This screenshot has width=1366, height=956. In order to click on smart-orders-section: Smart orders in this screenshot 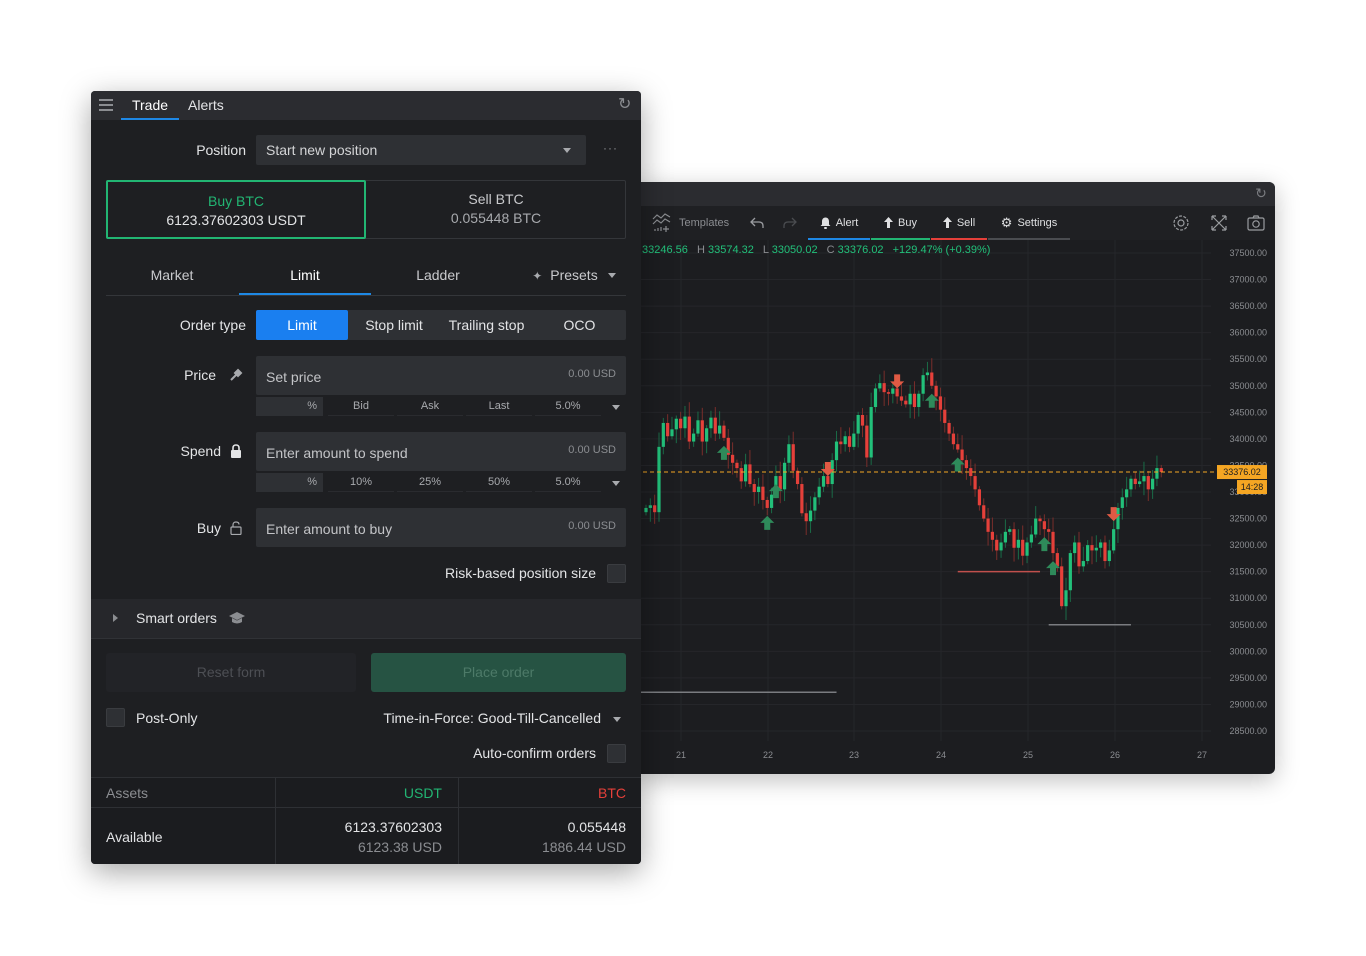, I will do `click(366, 619)`.